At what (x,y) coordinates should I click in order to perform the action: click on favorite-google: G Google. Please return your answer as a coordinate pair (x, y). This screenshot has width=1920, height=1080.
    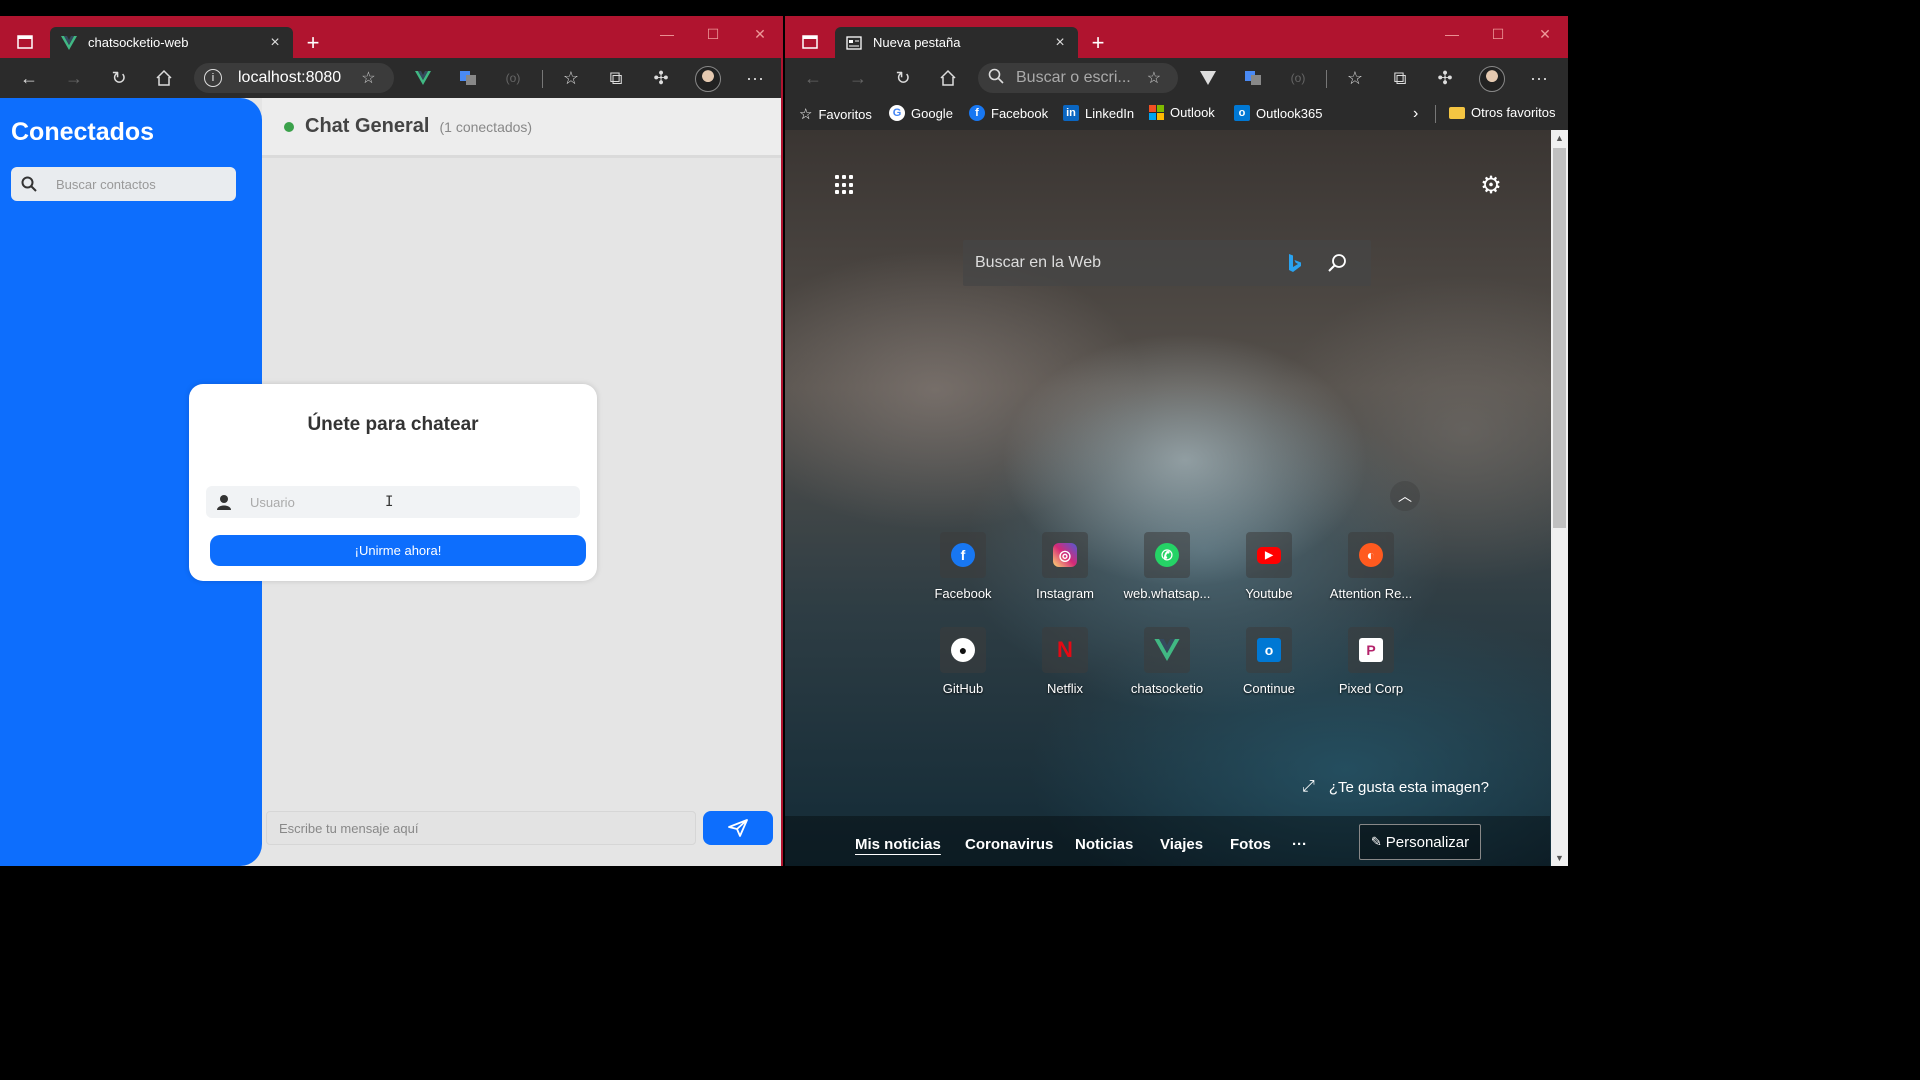
    Looking at the image, I should click on (921, 113).